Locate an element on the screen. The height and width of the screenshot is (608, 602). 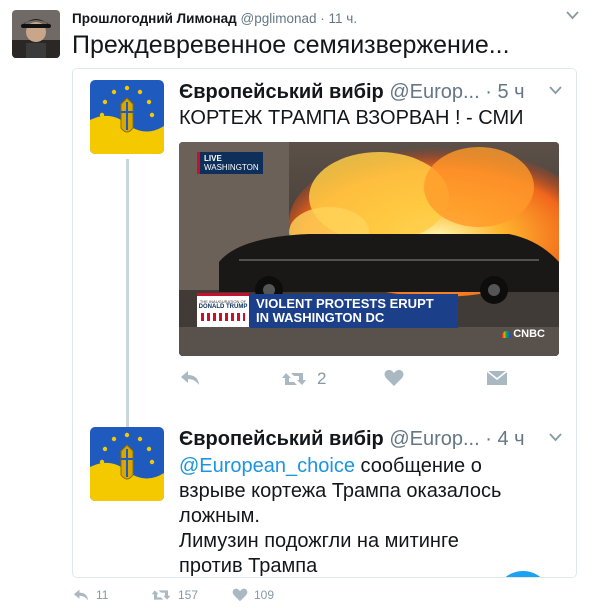
reply-count: 11 is located at coordinates (102, 595).